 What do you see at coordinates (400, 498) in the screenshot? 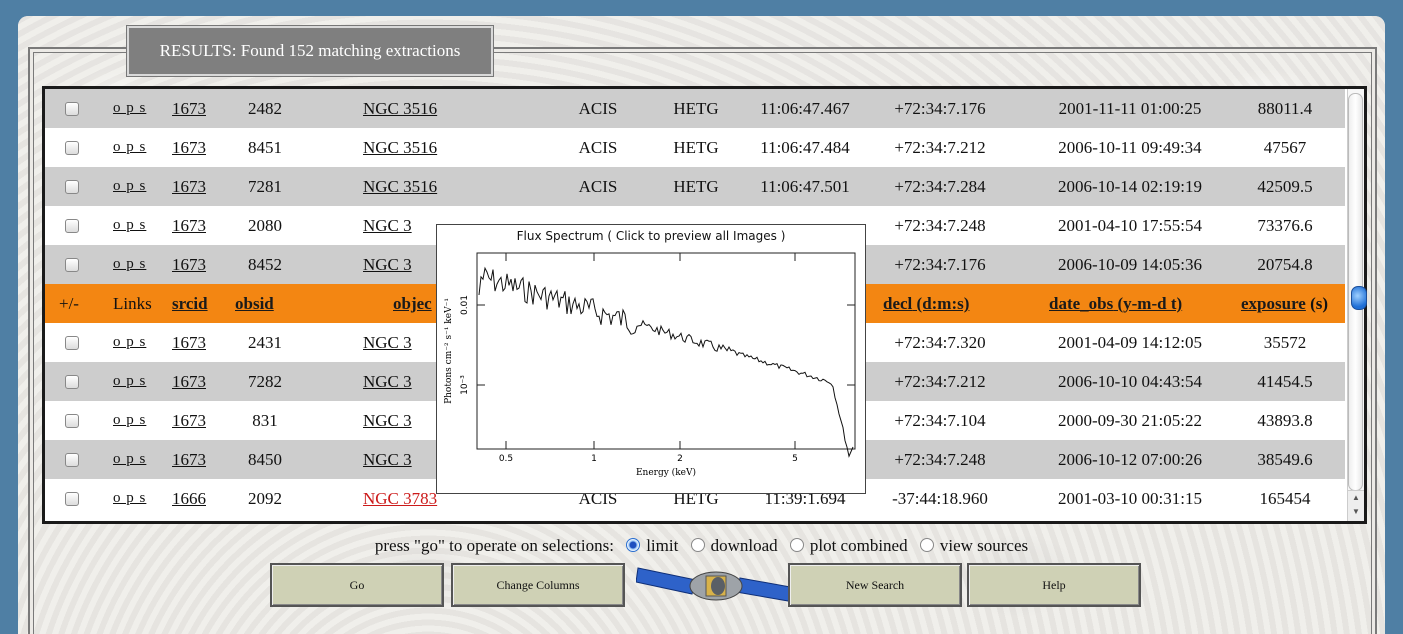
I see `object-link: NGC 3783` at bounding box center [400, 498].